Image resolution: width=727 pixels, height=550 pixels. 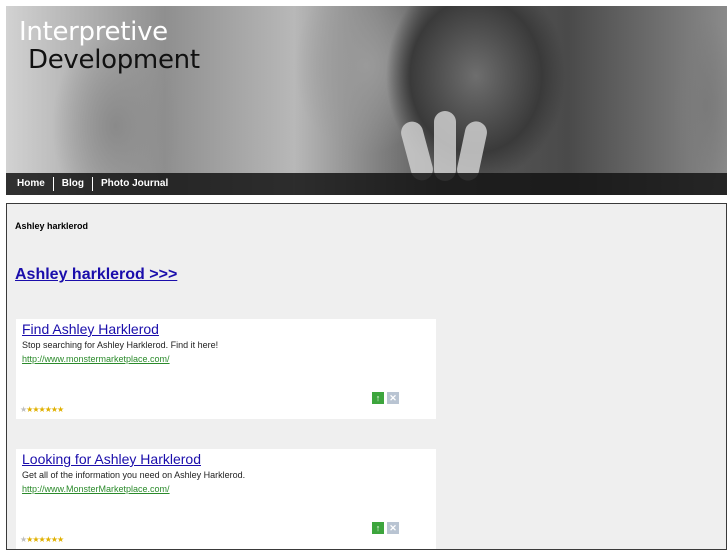 I want to click on site-title-line1: Interpretive, so click(x=93, y=32).